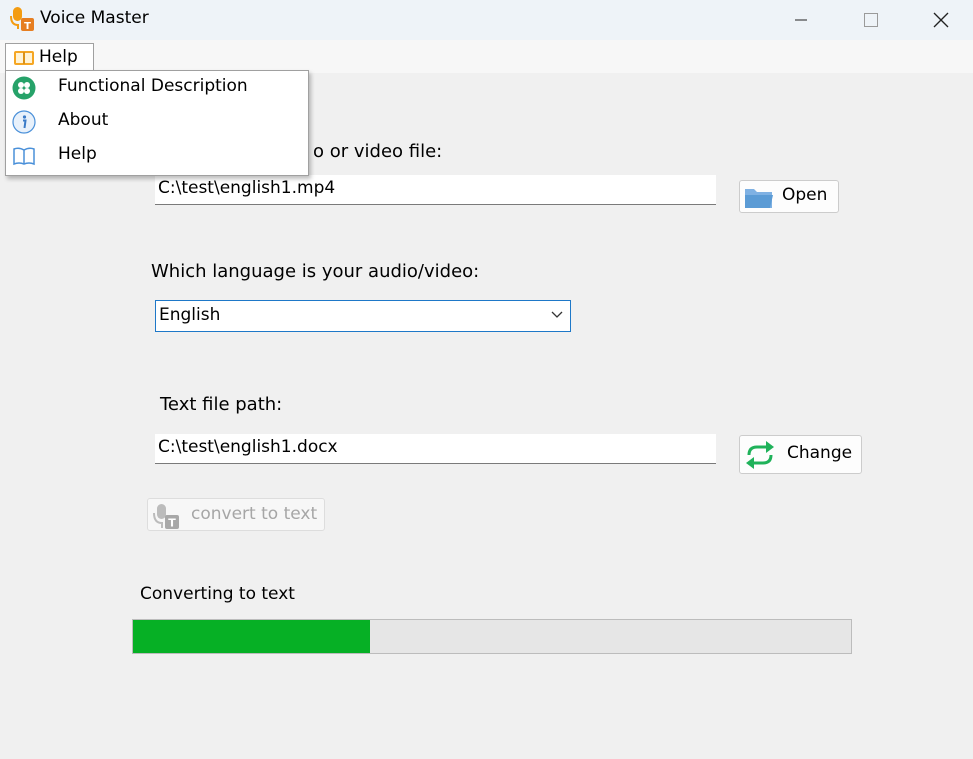 This screenshot has height=759, width=973. I want to click on source-file-input: C:\test\english1.mp4, so click(435, 190).